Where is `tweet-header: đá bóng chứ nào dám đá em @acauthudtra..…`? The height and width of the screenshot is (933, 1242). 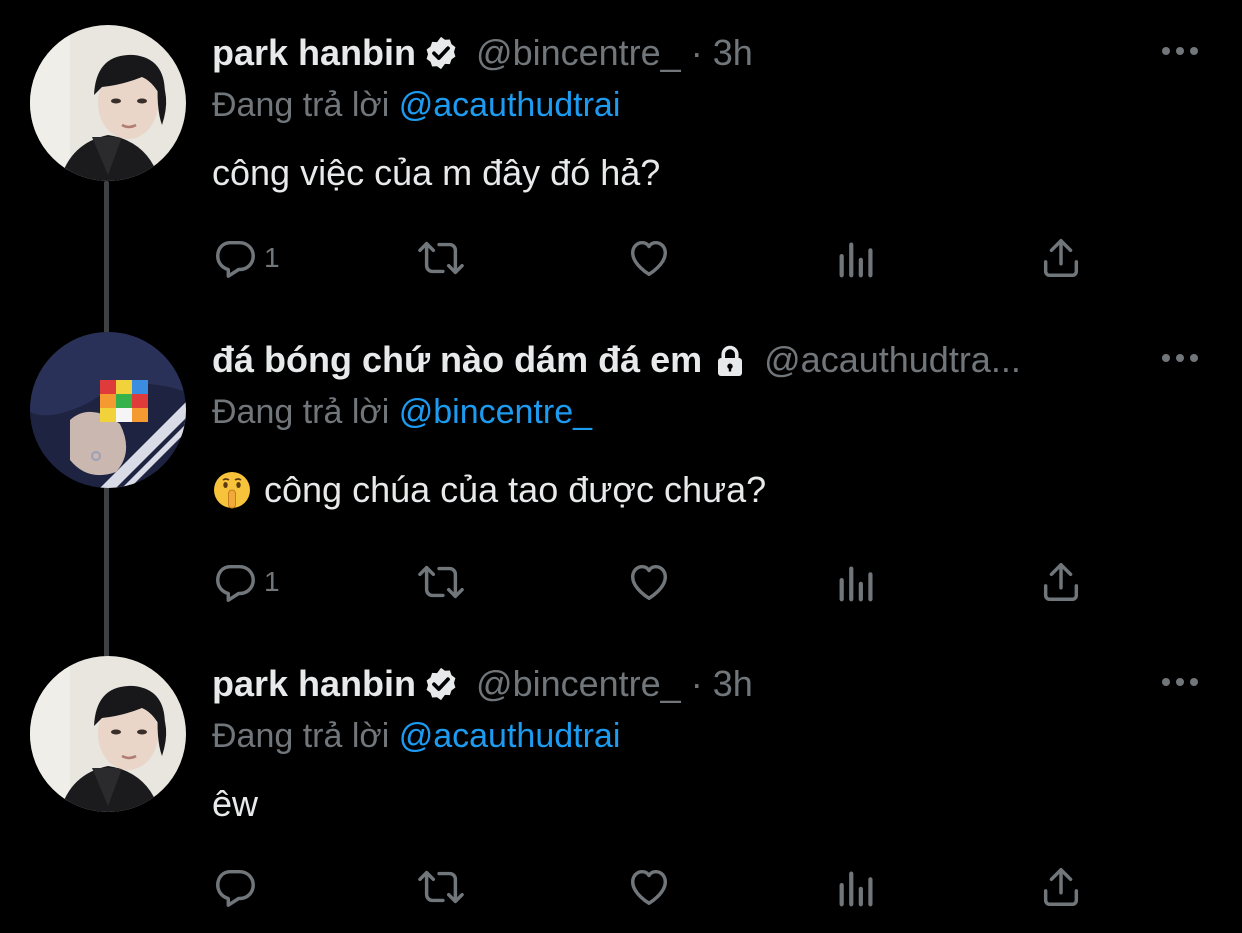 tweet-header: đá bóng chứ nào dám đá em @acauthudtra..… is located at coordinates (616, 360).